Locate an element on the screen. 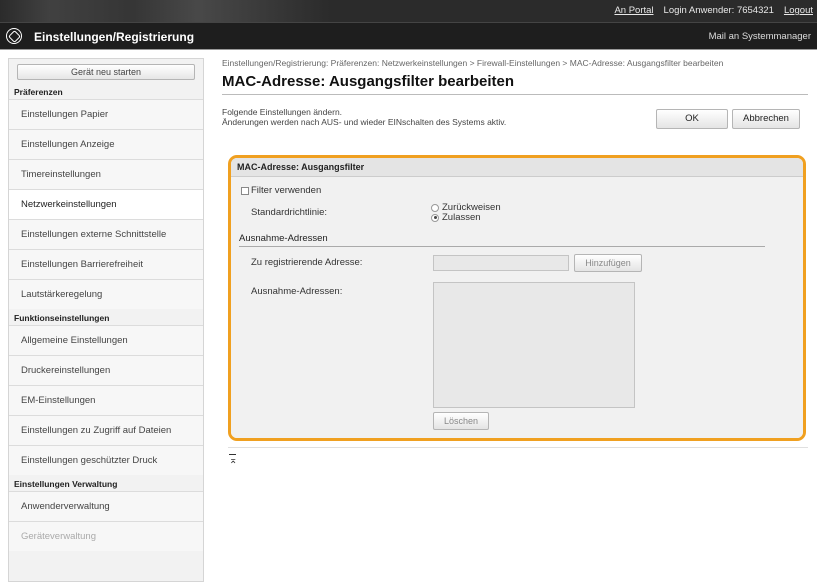 The height and width of the screenshot is (582, 817). policy-allow-label: Zulassen is located at coordinates (461, 217).